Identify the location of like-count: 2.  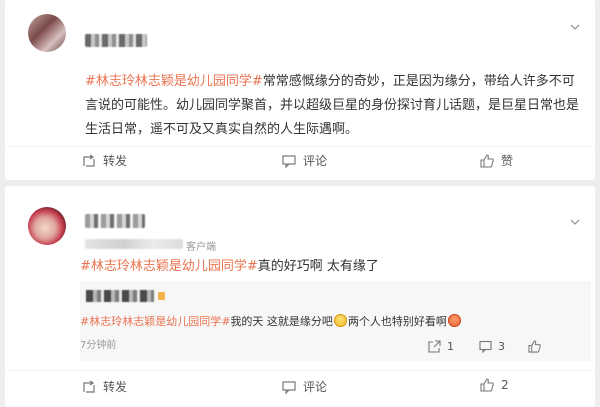
(505, 385).